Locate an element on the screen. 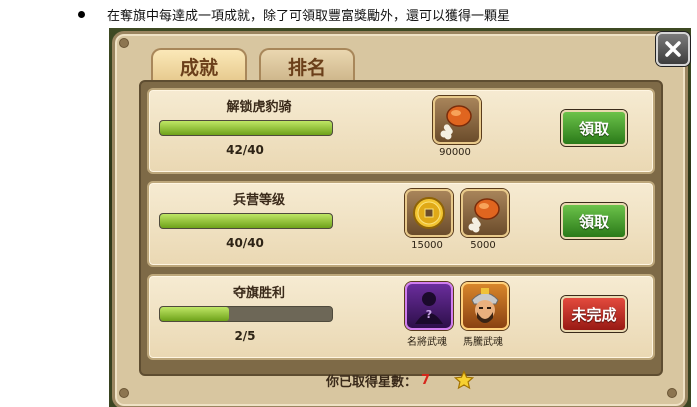 Image resolution: width=697 pixels, height=407 pixels. reward-label: 5000 is located at coordinates (483, 245).